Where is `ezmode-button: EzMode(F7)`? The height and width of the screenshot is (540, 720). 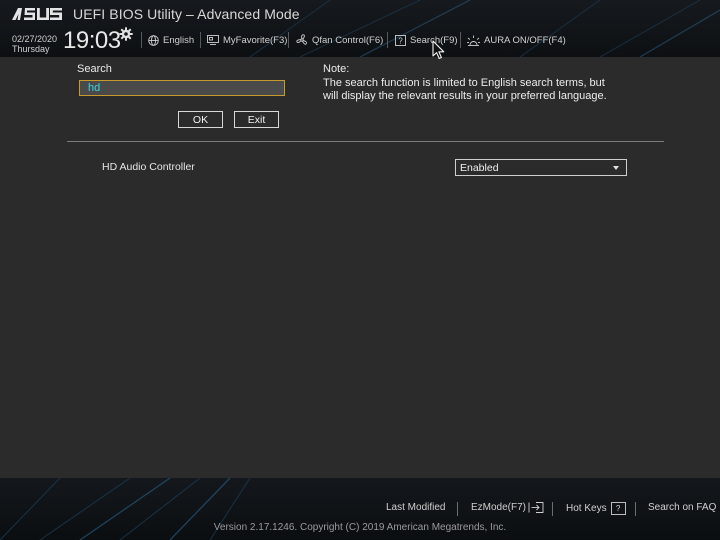
ezmode-button: EzMode(F7) is located at coordinates (507, 507).